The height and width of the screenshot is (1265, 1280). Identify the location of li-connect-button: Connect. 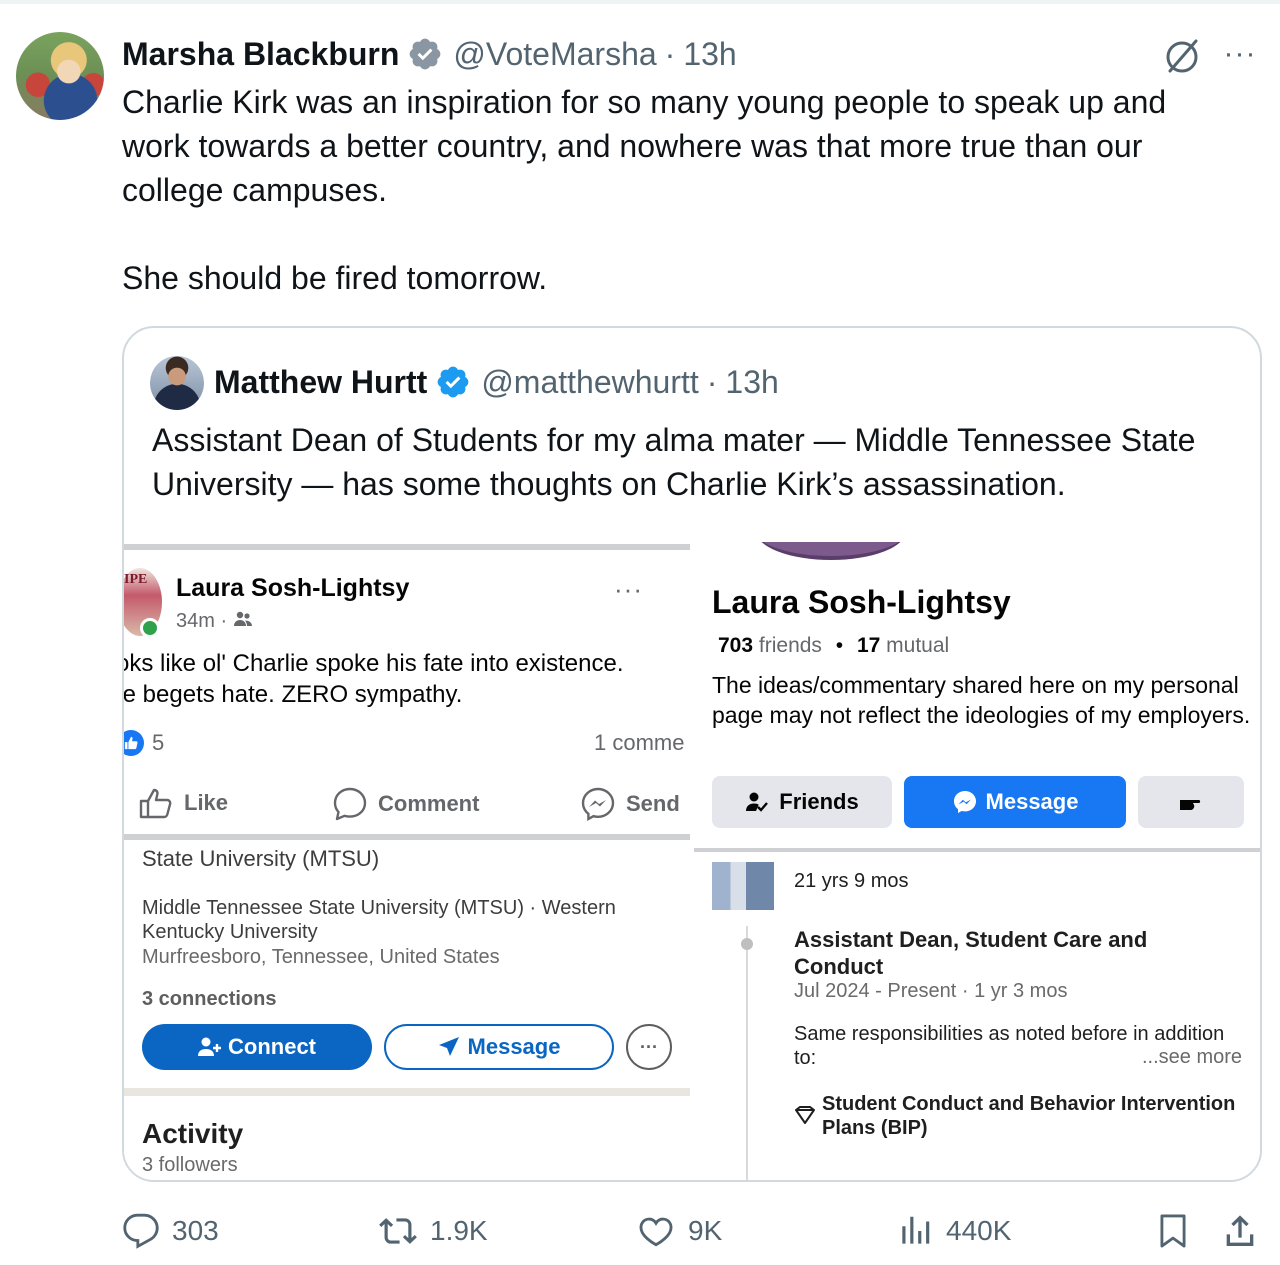
(257, 1047).